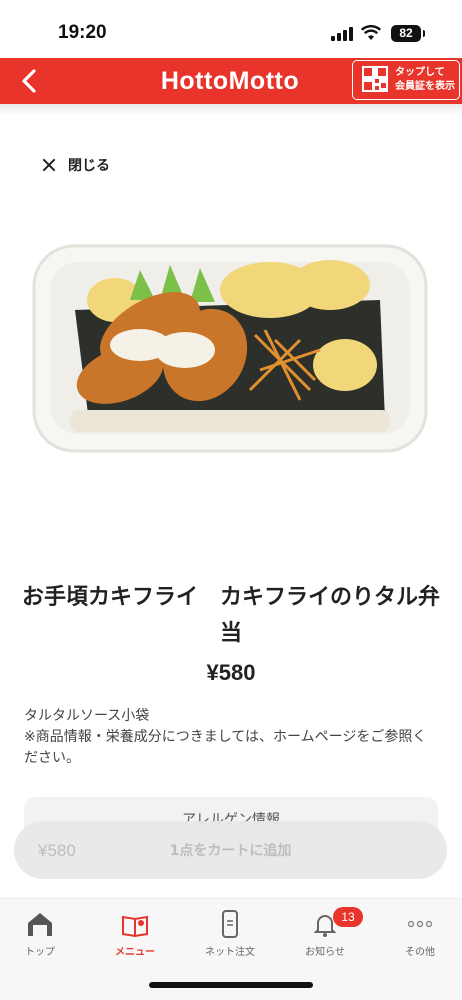 The height and width of the screenshot is (1000, 462). What do you see at coordinates (40, 939) in the screenshot?
I see `tab-top: トップ` at bounding box center [40, 939].